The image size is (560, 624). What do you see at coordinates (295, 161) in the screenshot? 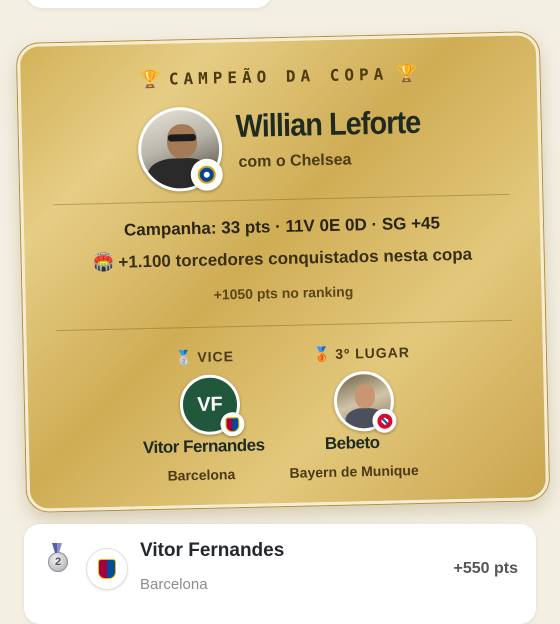
I see `champion-club: com o Chelsea` at bounding box center [295, 161].